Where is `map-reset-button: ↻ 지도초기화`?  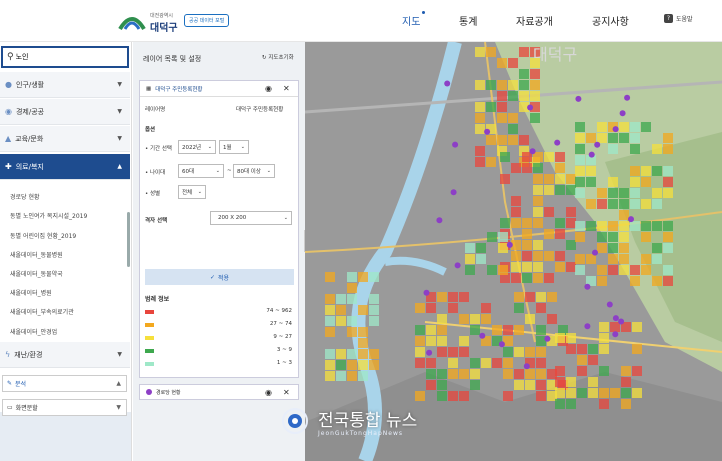
map-reset-button: ↻ 지도초기화 is located at coordinates (278, 57).